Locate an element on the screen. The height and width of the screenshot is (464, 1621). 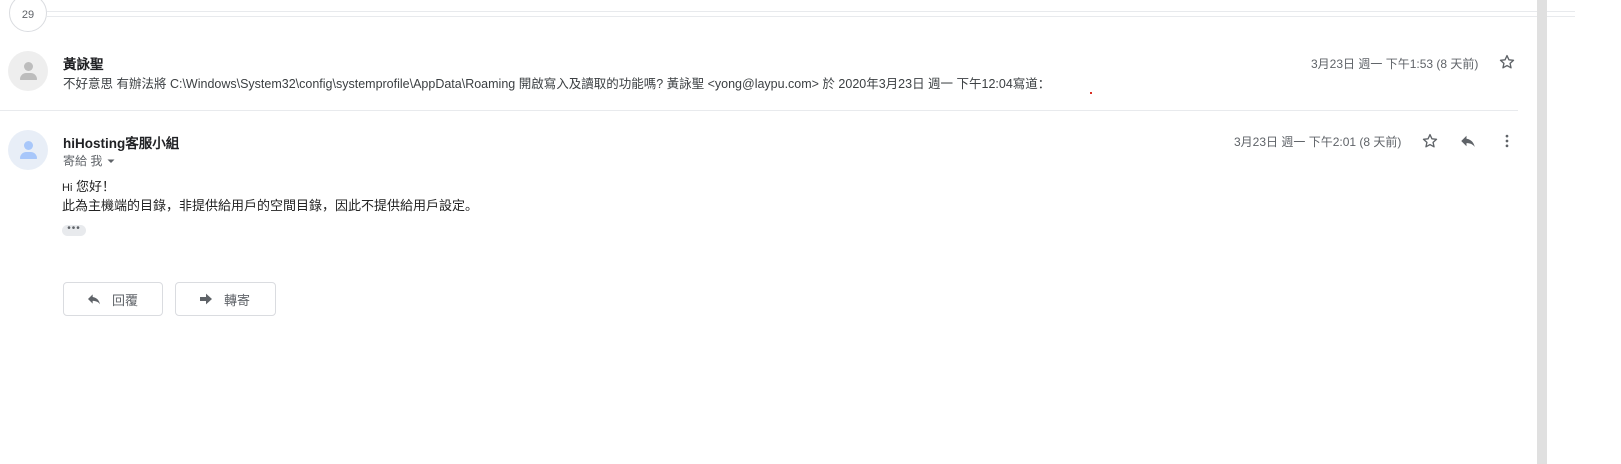
reply-button is located at coordinates (1468, 141).